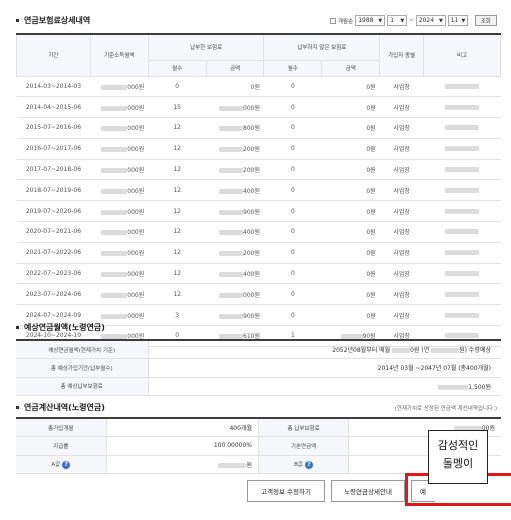 This screenshot has width=511, height=520. Describe the element at coordinates (324, 349) in the screenshot. I see `expected-monthly-value: 2052년08월부터 매월 0원 (연 원) 수령예상` at that location.